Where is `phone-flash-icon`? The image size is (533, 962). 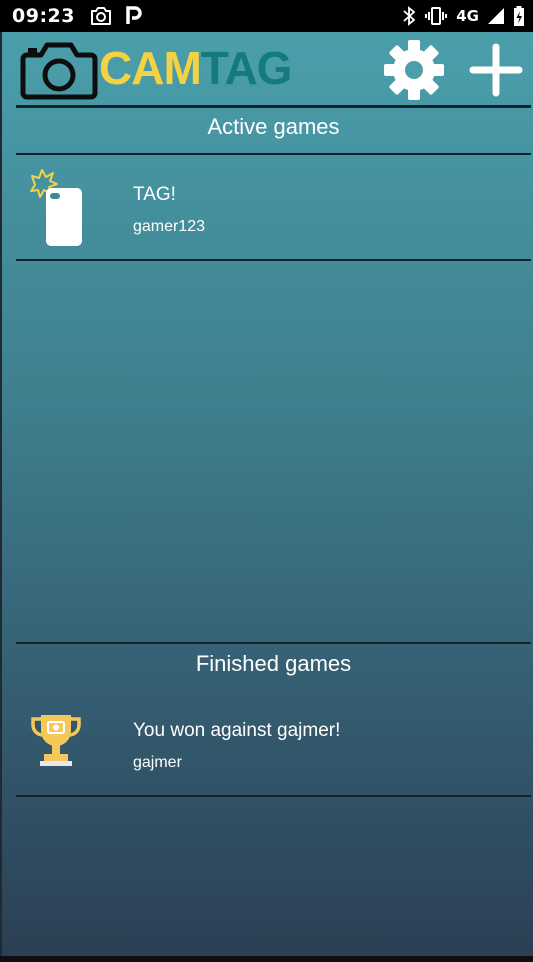
phone-flash-icon is located at coordinates (56, 207).